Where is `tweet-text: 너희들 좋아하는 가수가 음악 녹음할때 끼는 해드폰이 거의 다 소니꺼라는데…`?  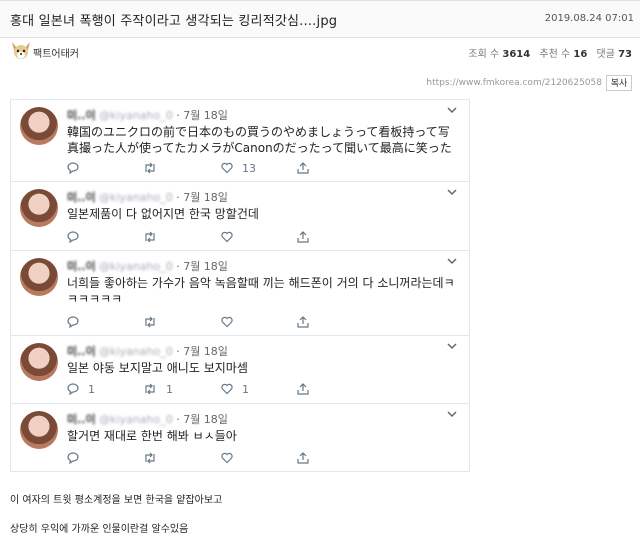
tweet-text: 너희들 좋아하는 가수가 음악 녹음할때 끼는 해드폰이 거의 다 소니꺼라는데… is located at coordinates (261, 291).